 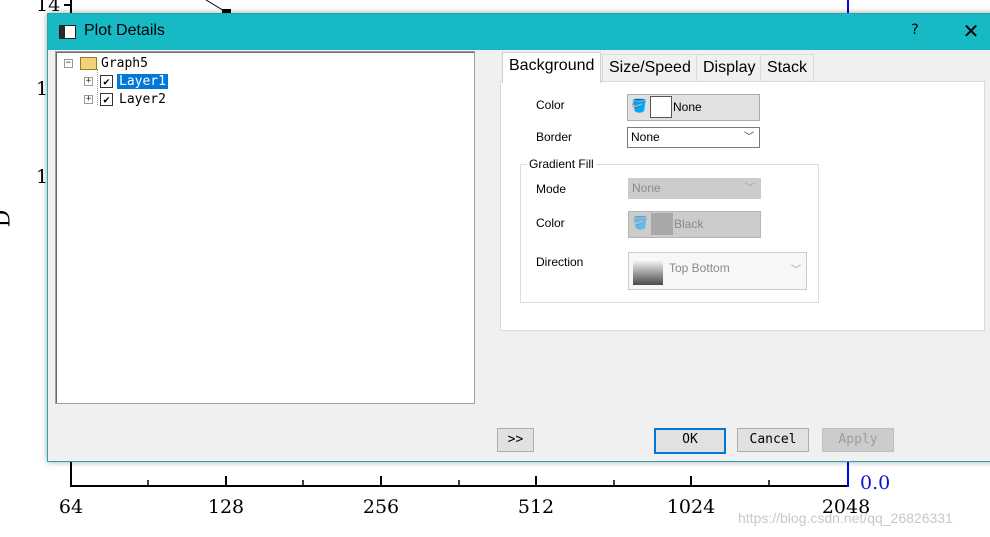 What do you see at coordinates (645, 137) in the screenshot?
I see `border-select-value: None` at bounding box center [645, 137].